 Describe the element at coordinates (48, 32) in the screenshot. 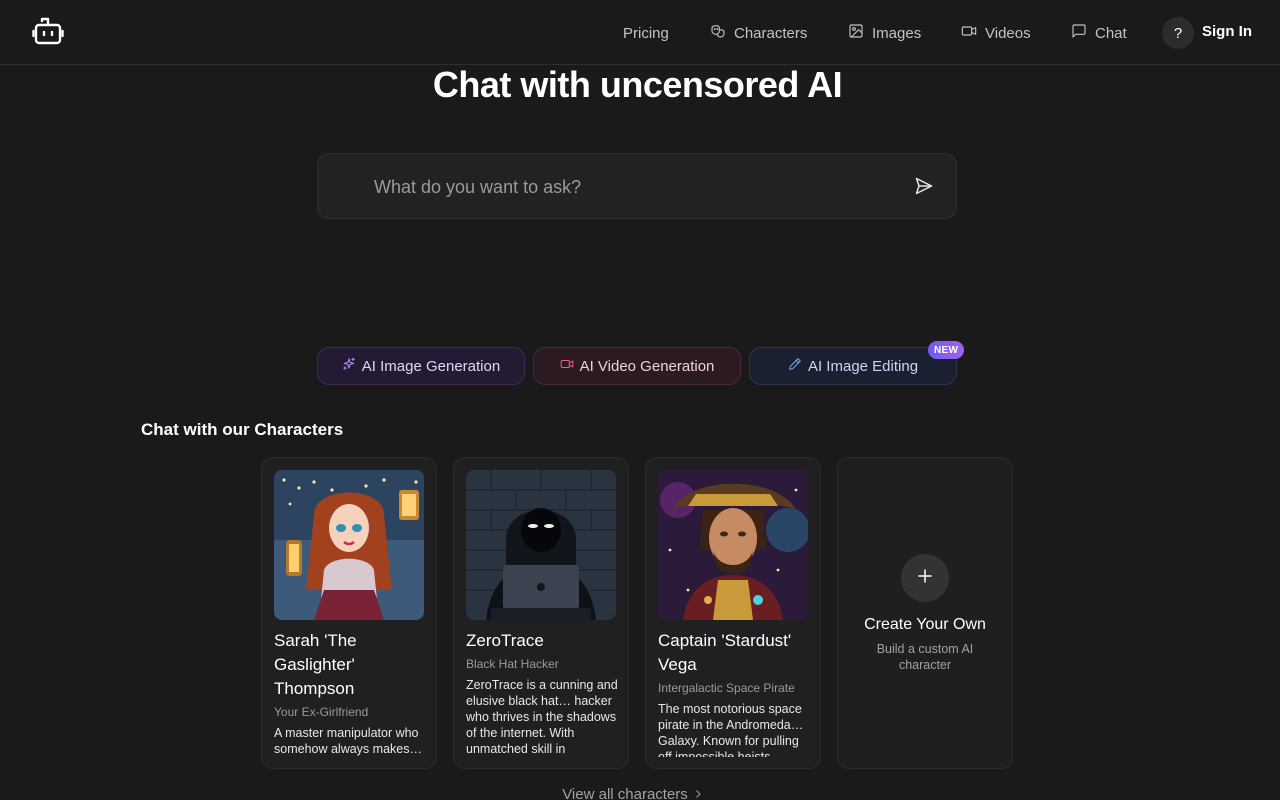

I see `robot-logo-icon` at that location.